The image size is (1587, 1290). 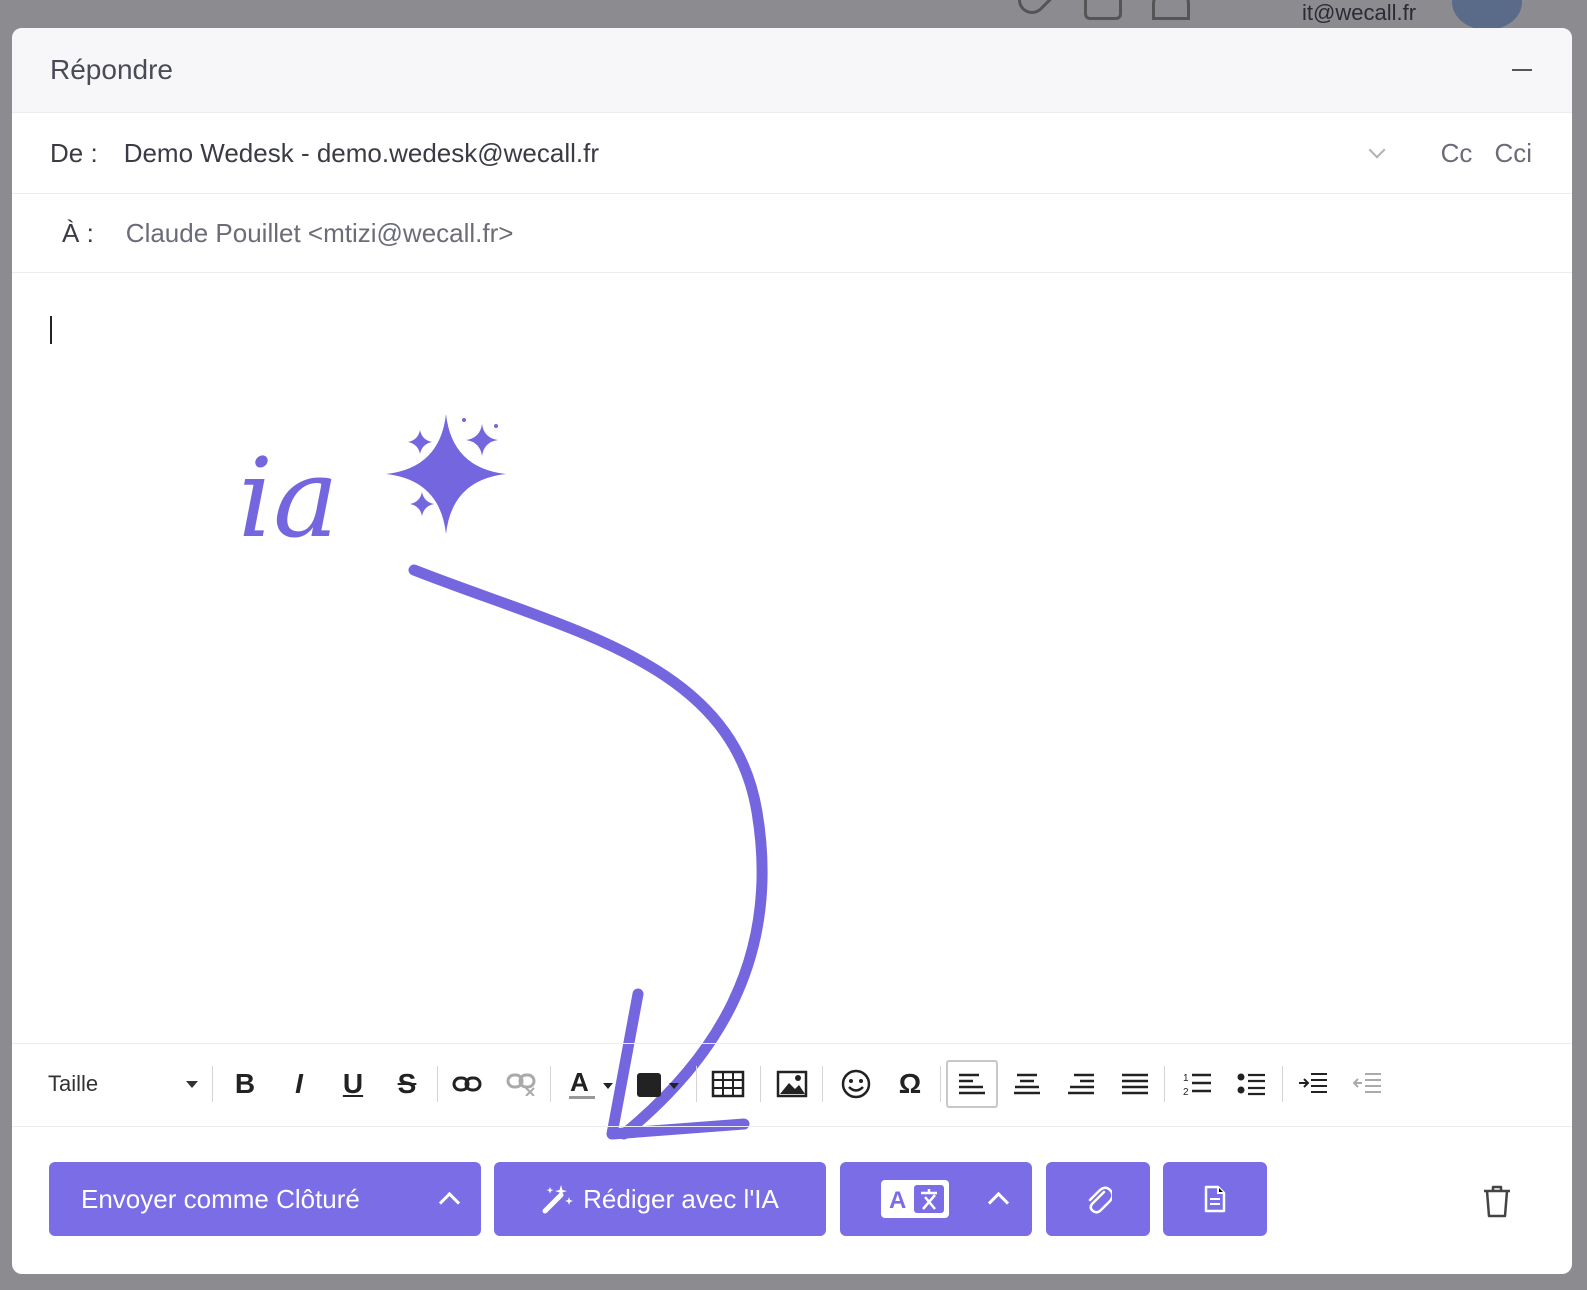 I want to click on document-icon, so click(x=1215, y=1199).